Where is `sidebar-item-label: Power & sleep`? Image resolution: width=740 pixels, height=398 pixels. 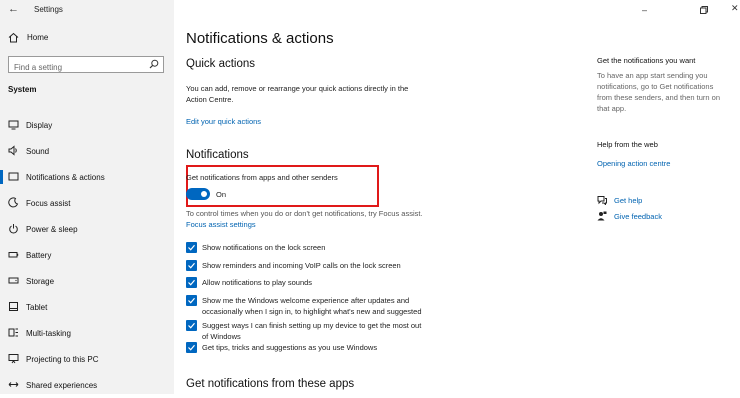
sidebar-item-label: Power & sleep is located at coordinates (52, 229).